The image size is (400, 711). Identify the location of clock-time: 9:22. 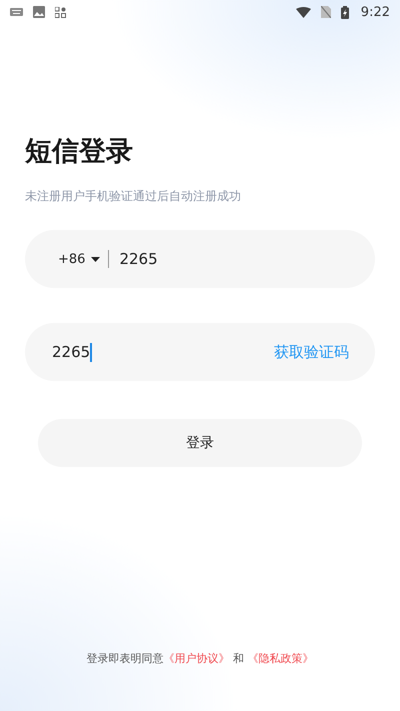
(375, 12).